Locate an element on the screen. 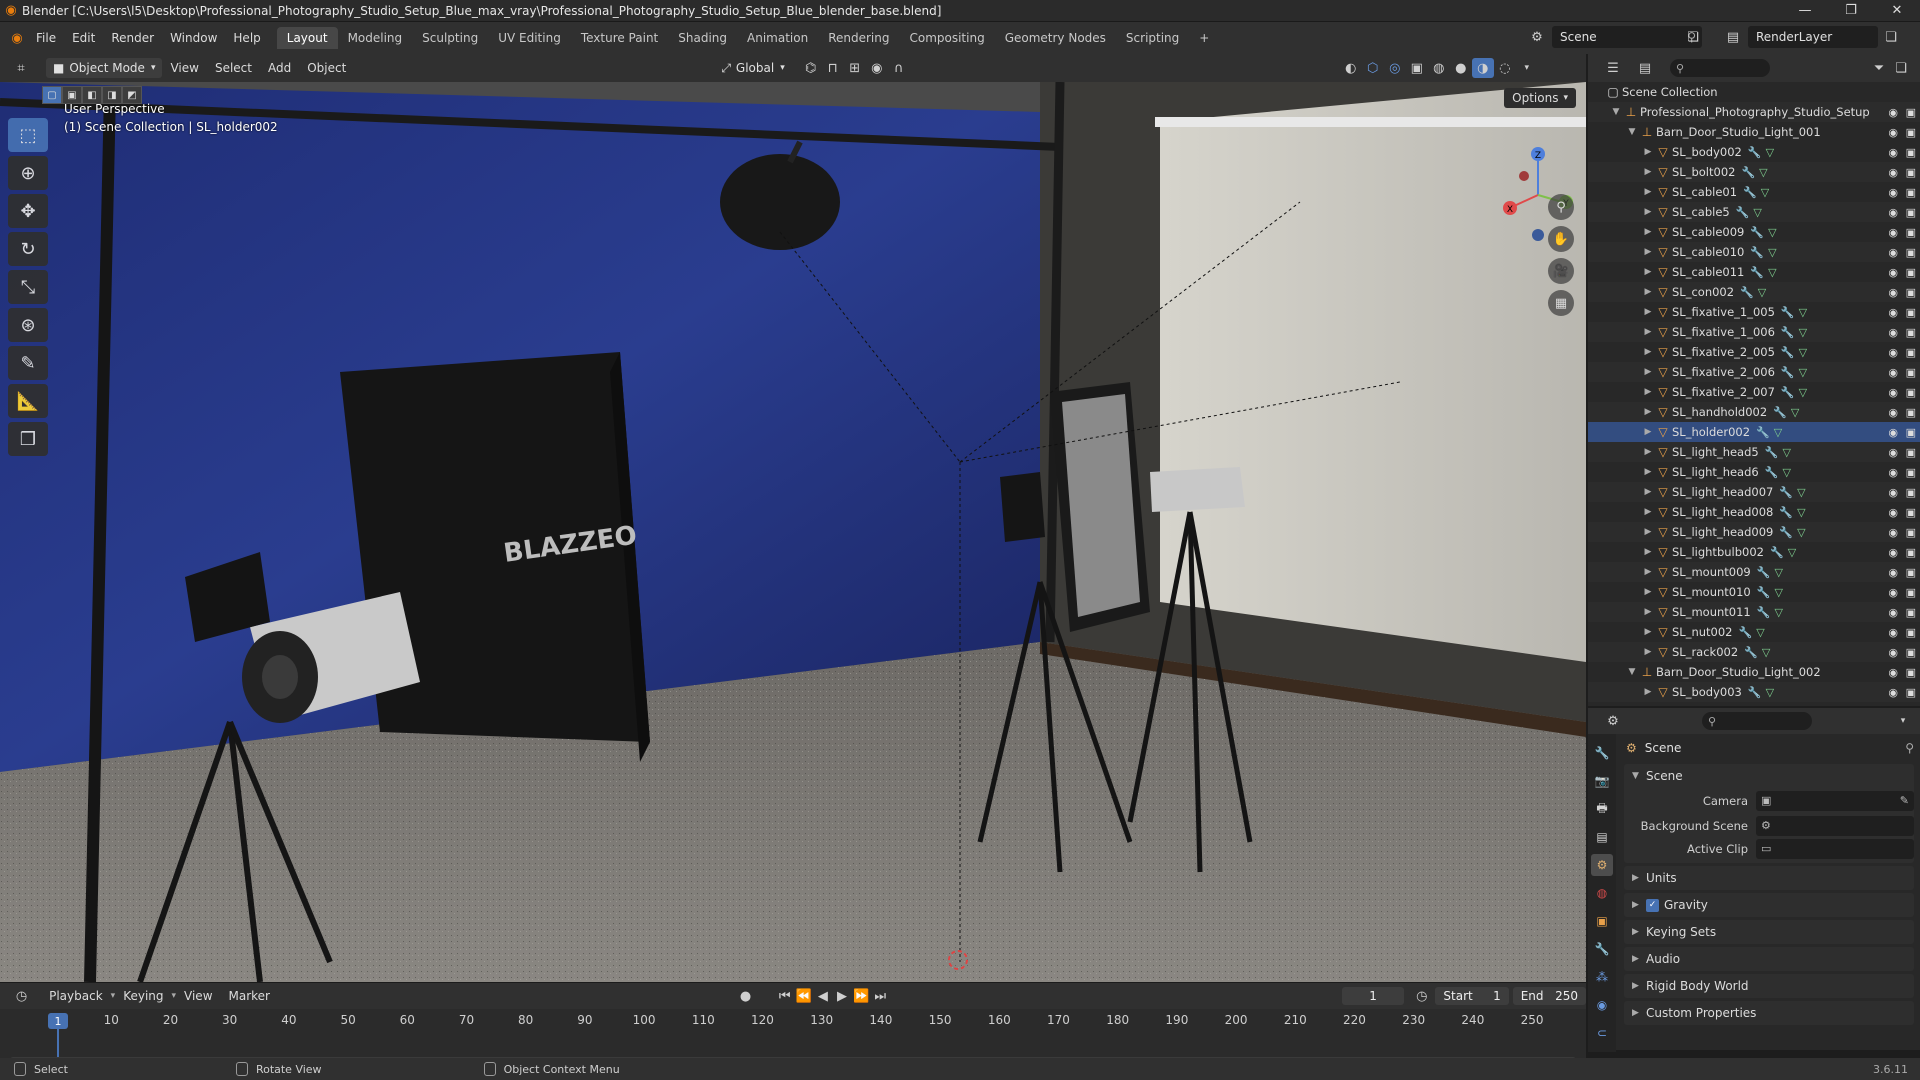 Image resolution: width=1920 pixels, height=1080 pixels. proportional-edit-icon: ◉ is located at coordinates (877, 68).